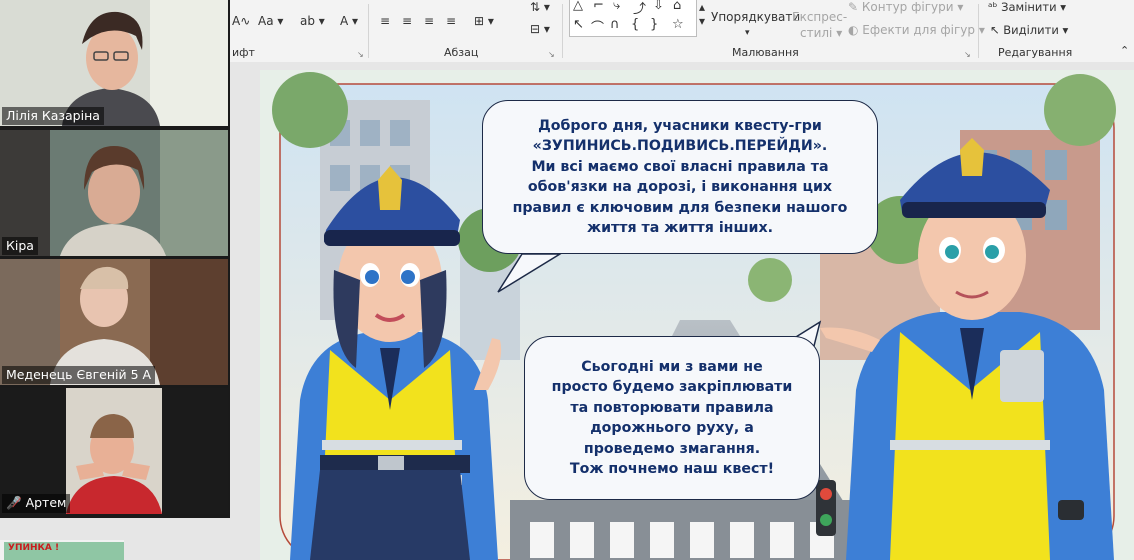 The height and width of the screenshot is (560, 1134). Describe the element at coordinates (407, 21) in the screenshot. I see `align-center-icon: ≡` at that location.